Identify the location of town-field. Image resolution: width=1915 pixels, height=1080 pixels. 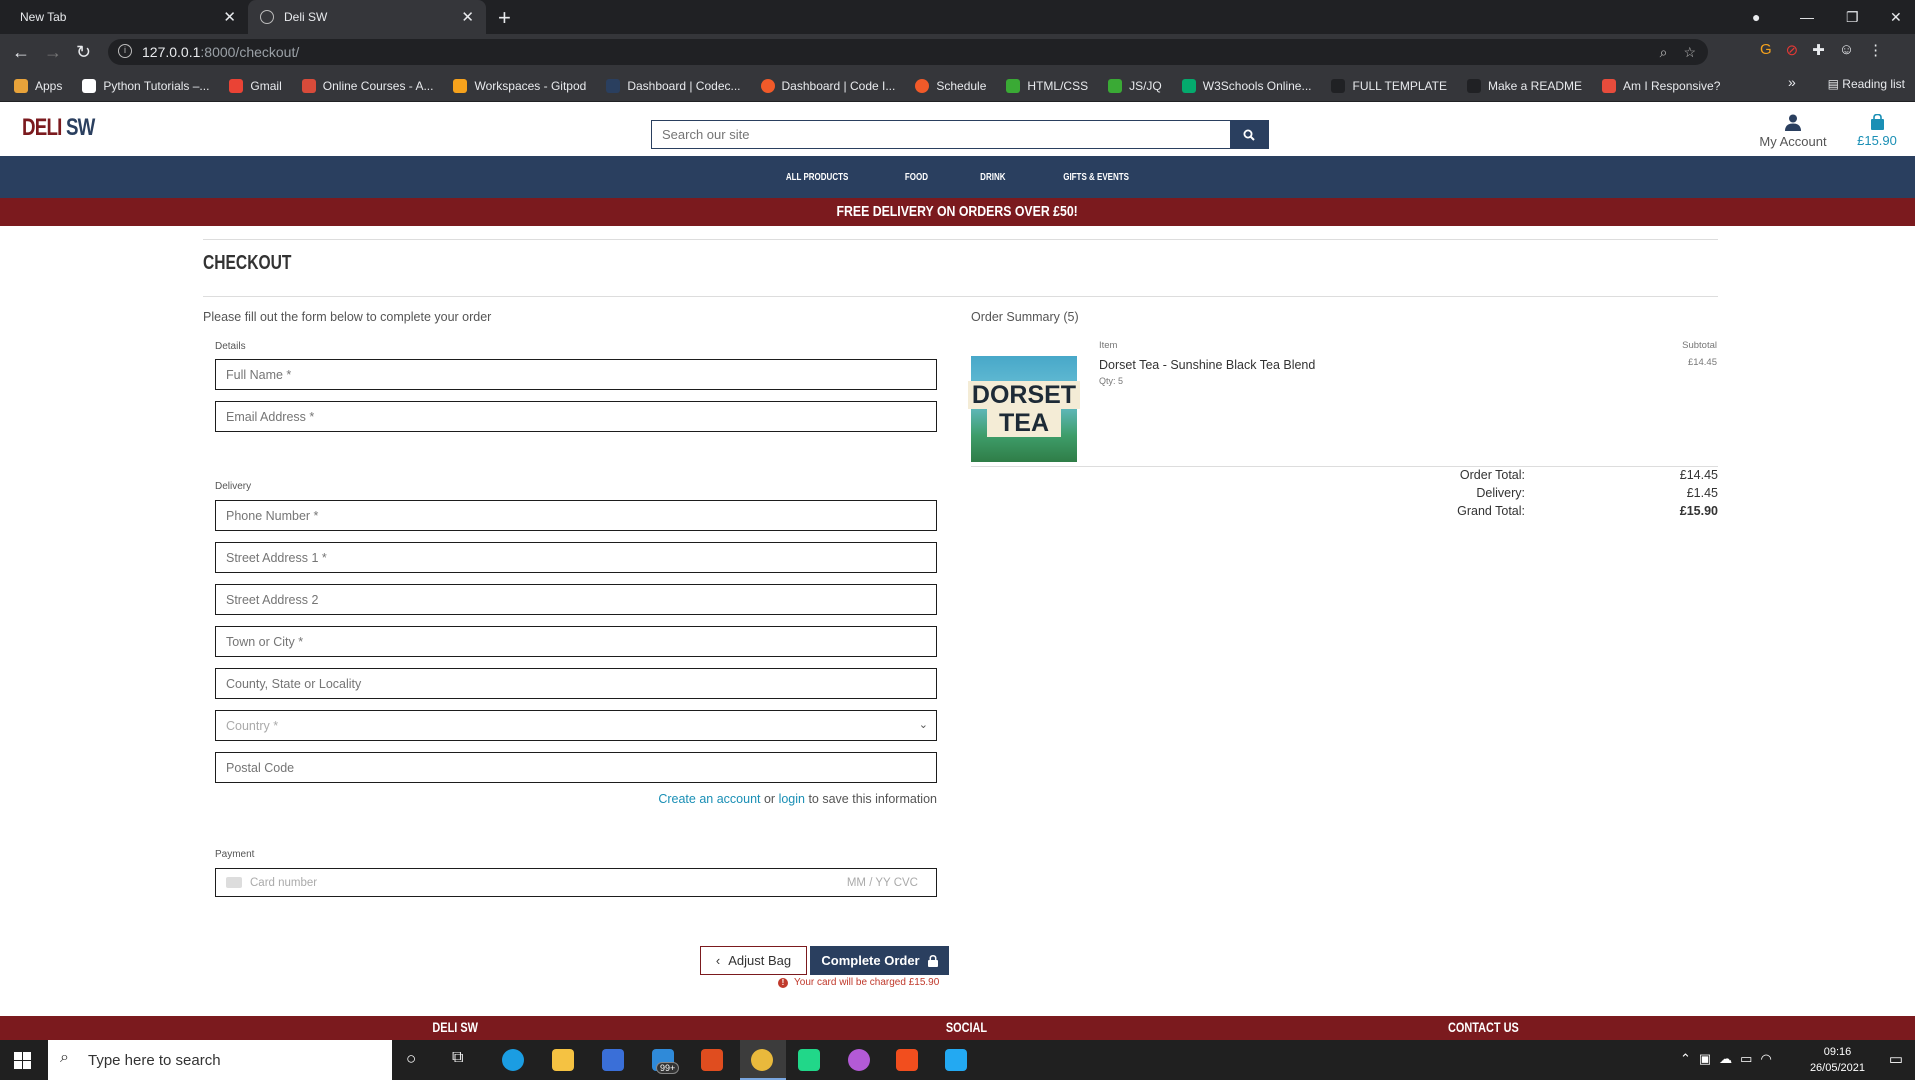
(576, 641).